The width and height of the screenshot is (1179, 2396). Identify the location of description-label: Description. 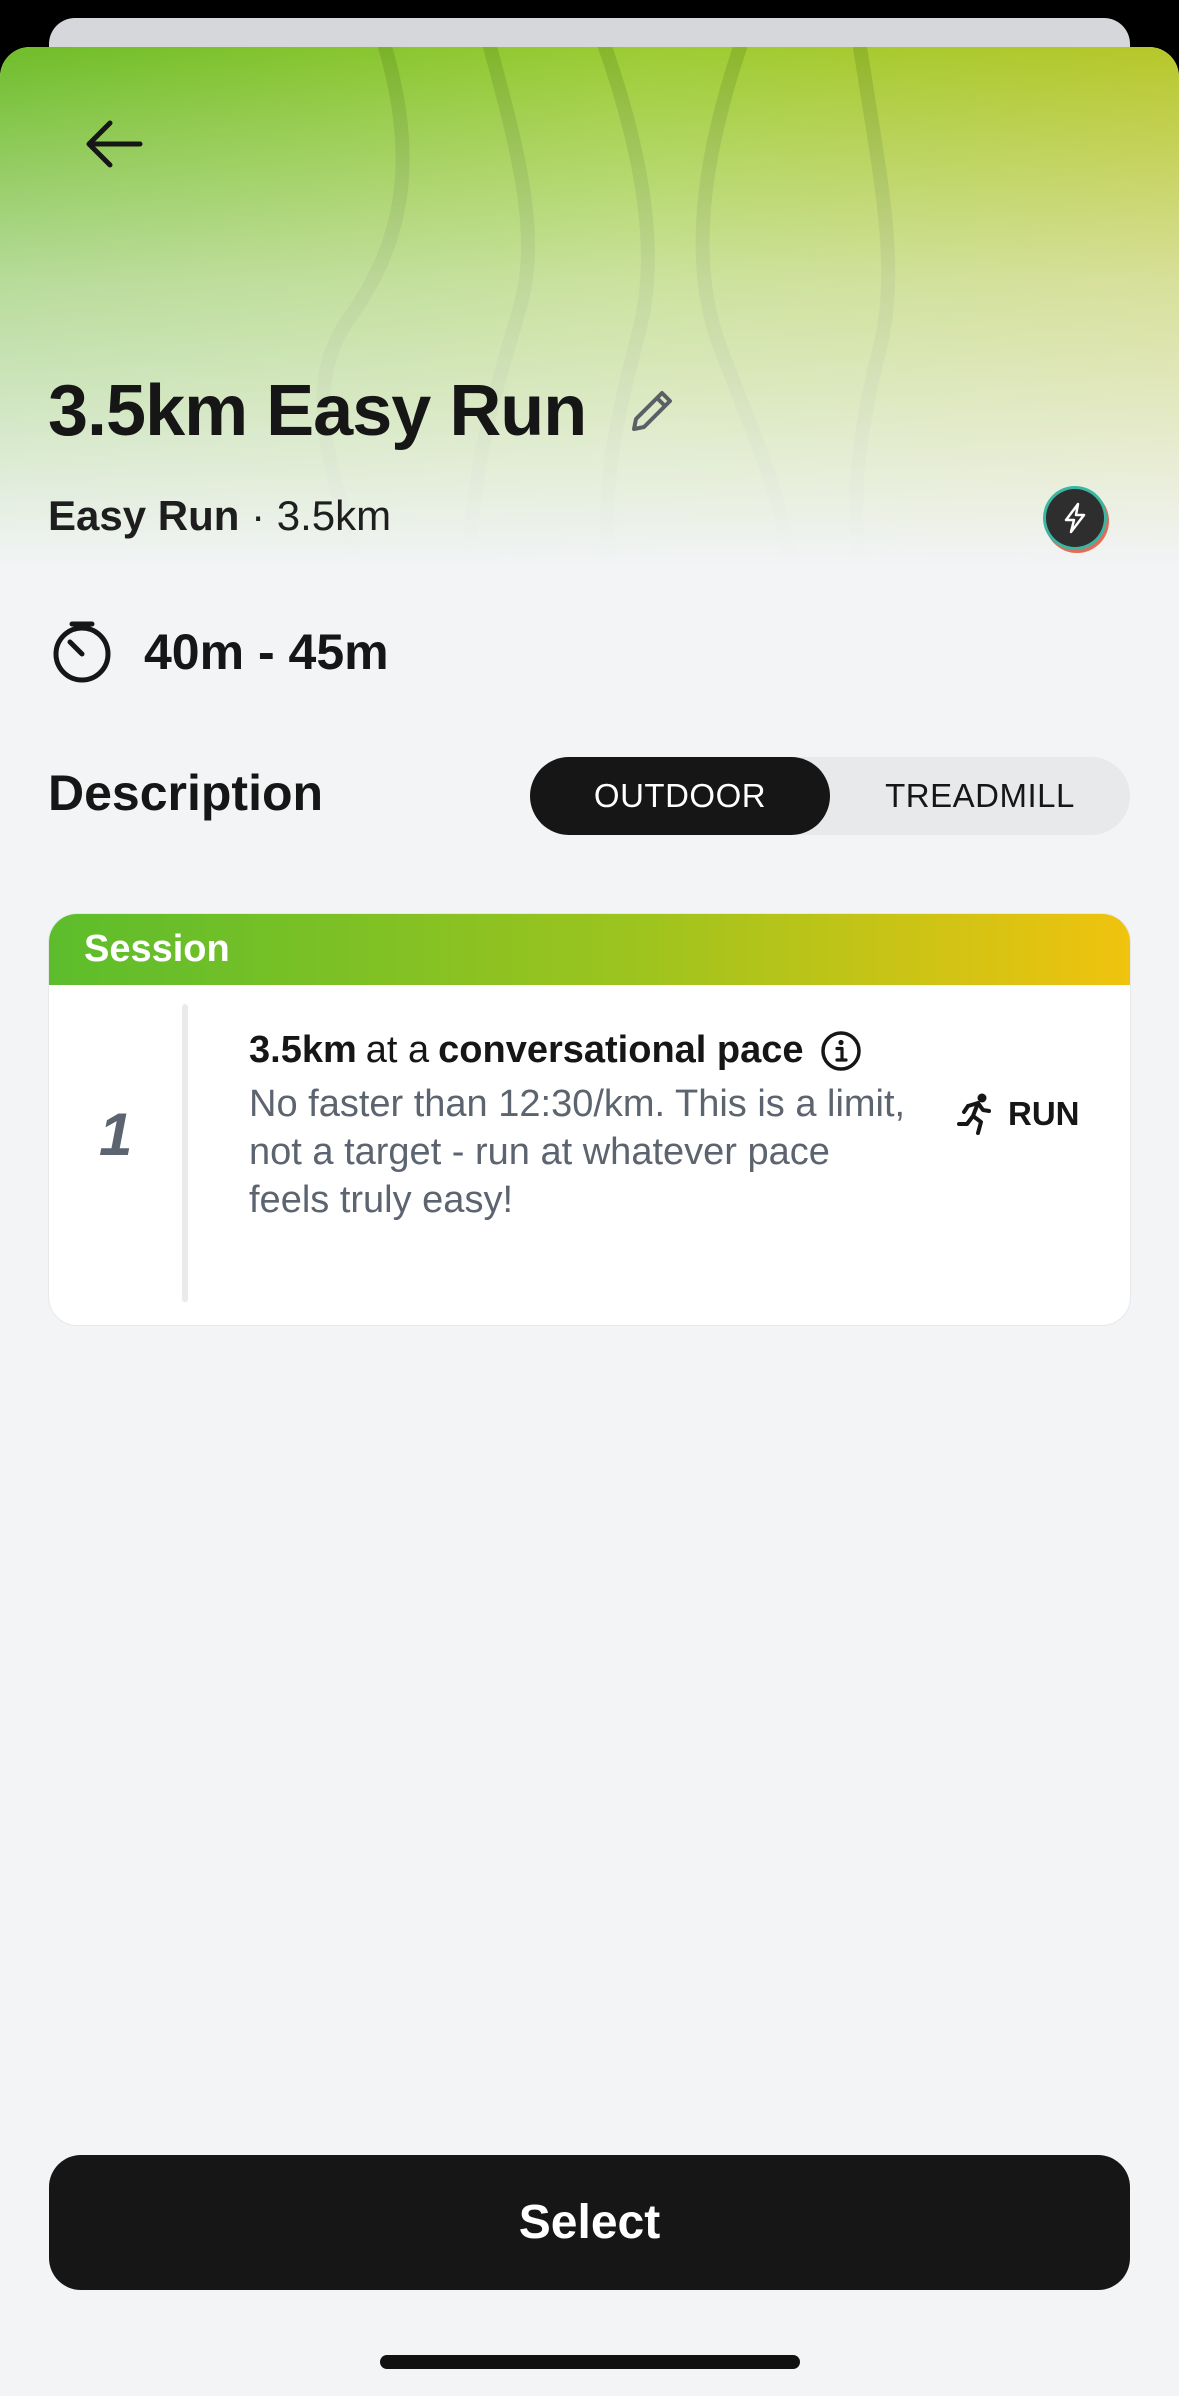
(186, 793).